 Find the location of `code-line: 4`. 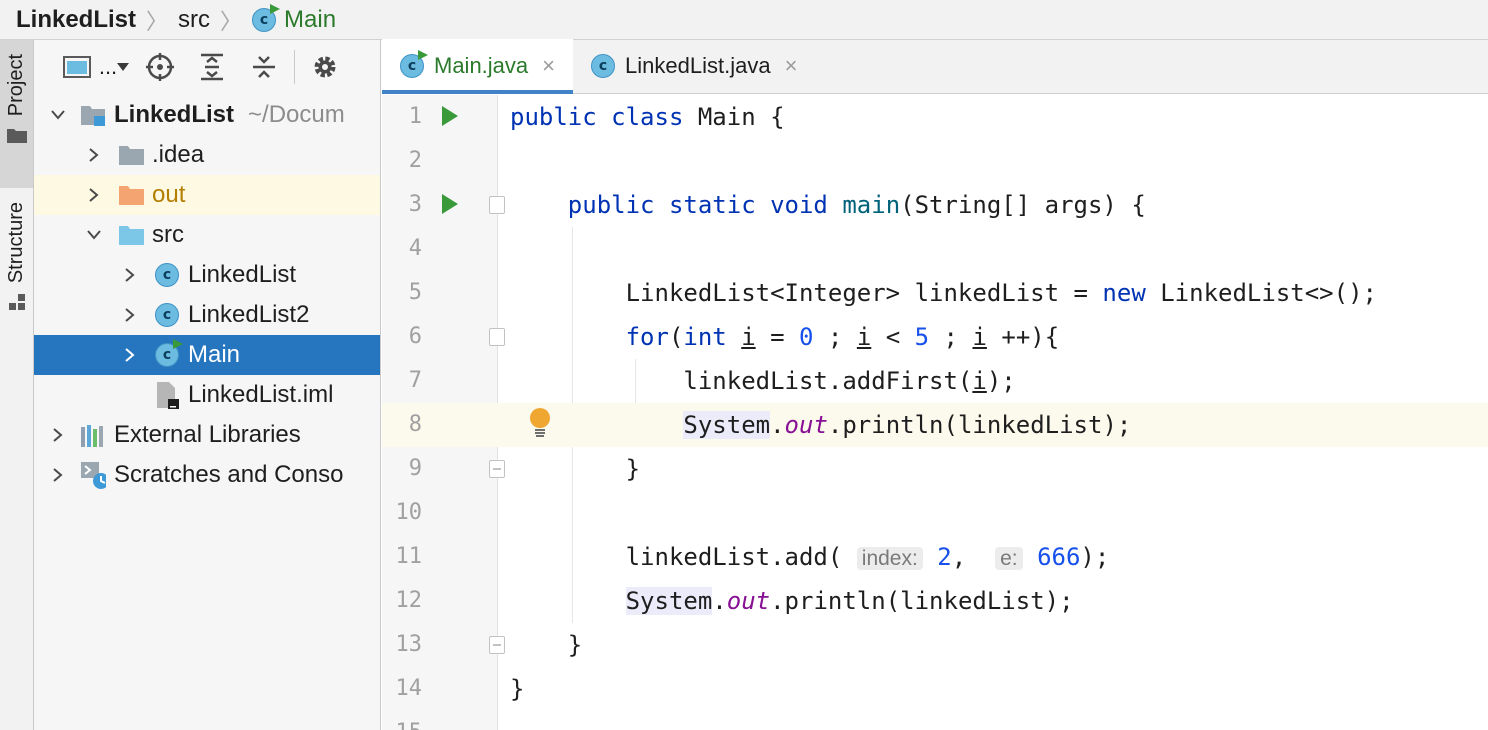

code-line: 4 is located at coordinates (935, 249).